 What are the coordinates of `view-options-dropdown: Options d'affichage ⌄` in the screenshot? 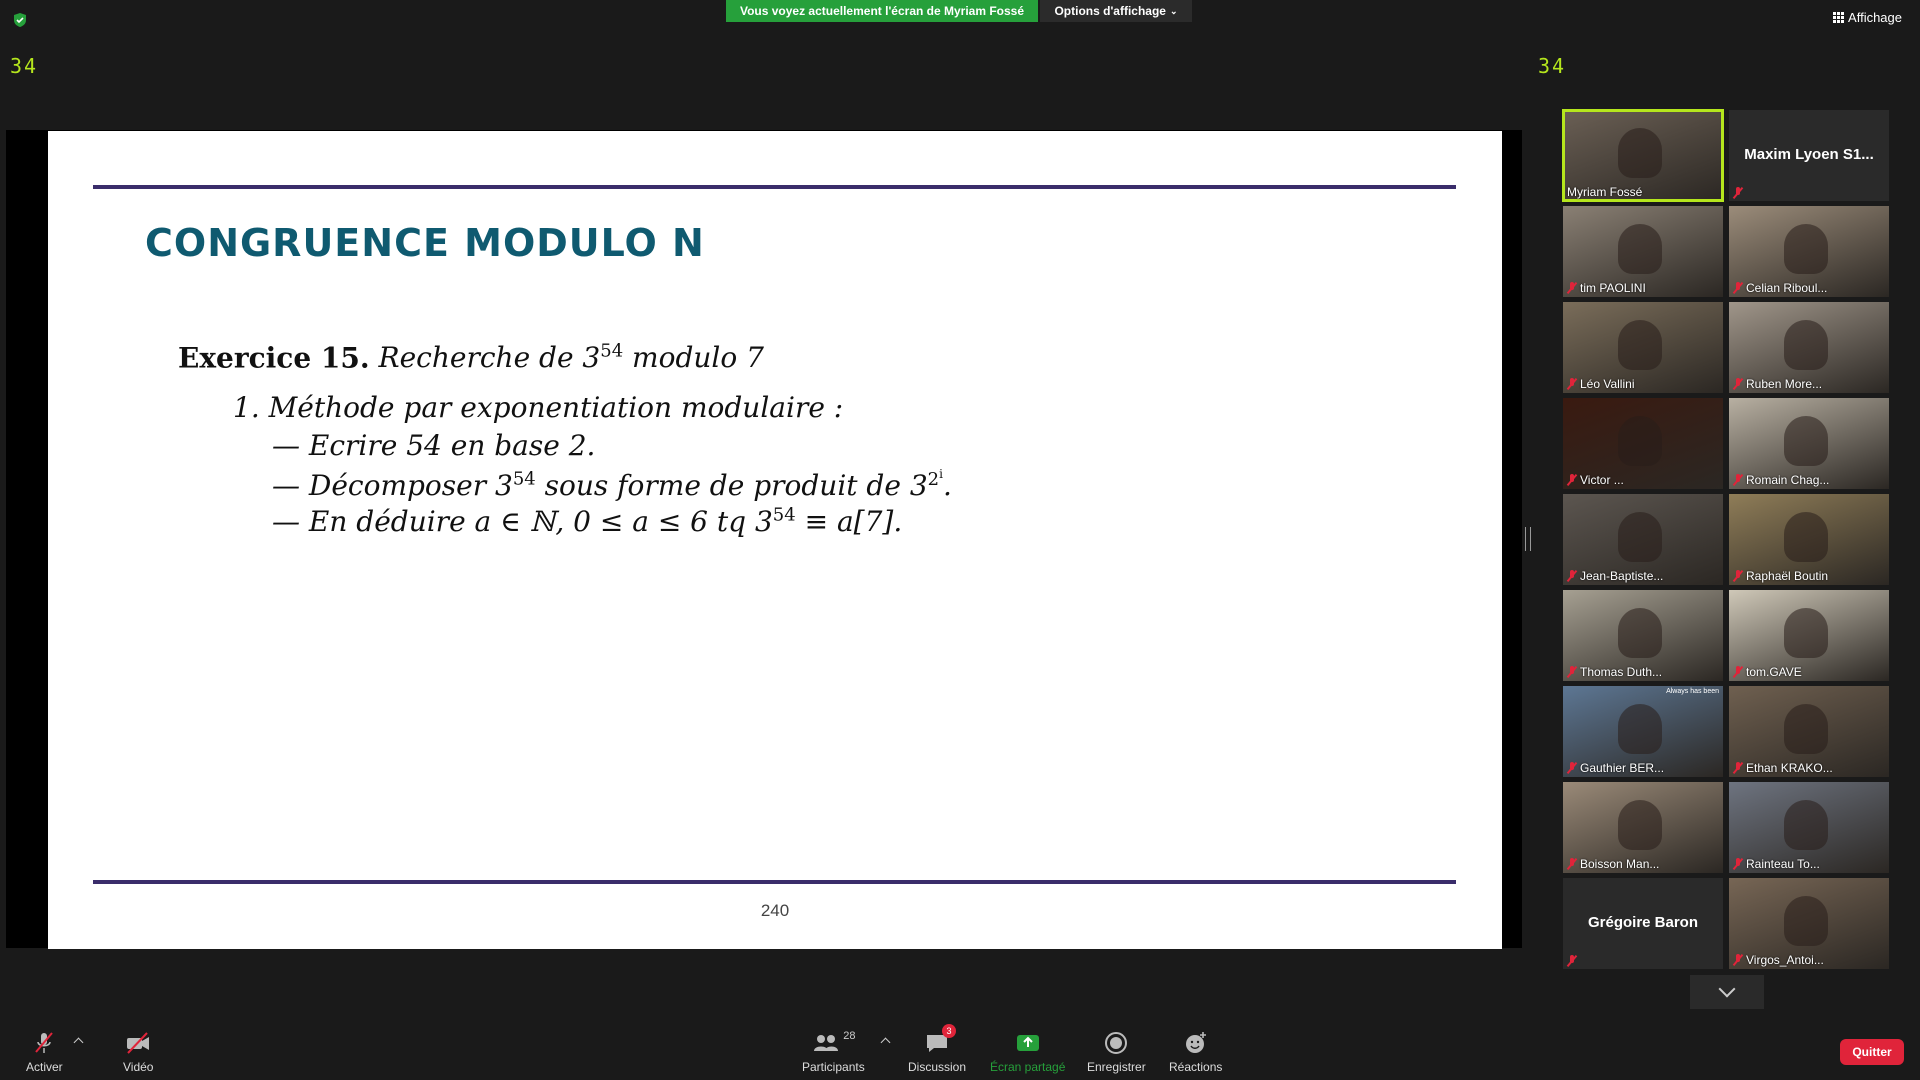 It's located at (1116, 11).